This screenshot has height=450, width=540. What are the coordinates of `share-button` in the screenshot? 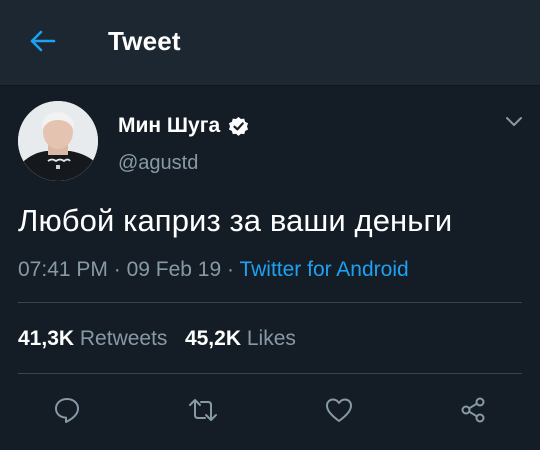 It's located at (473, 412).